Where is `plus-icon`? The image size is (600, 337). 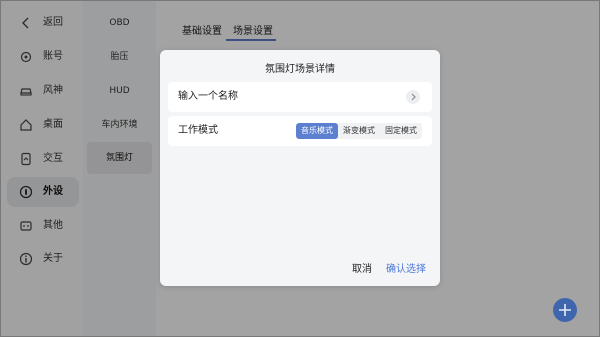 plus-icon is located at coordinates (565, 310).